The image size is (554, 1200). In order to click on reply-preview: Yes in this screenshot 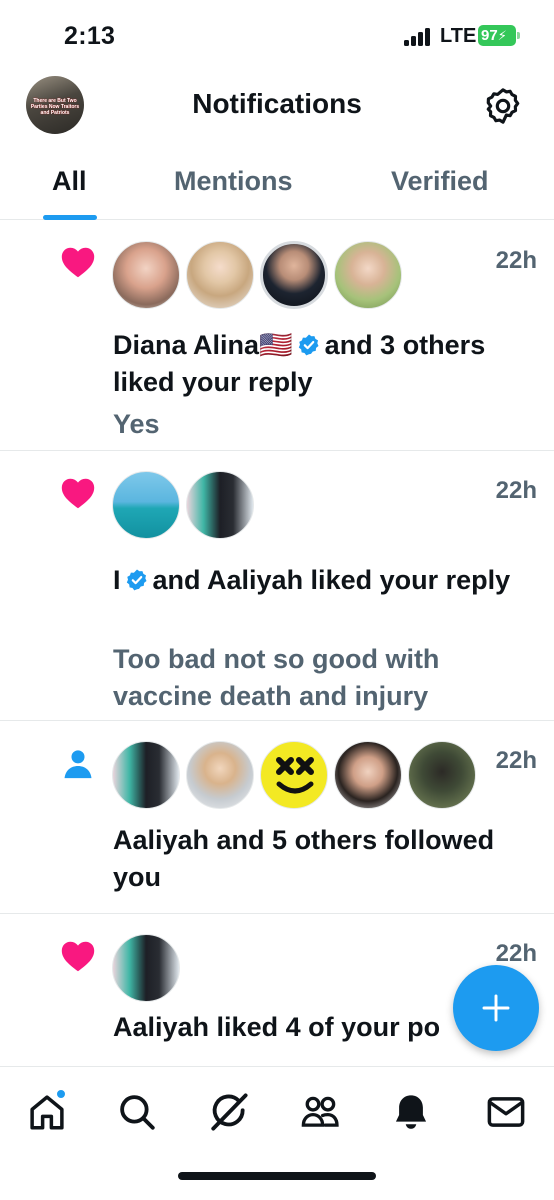, I will do `click(136, 424)`.